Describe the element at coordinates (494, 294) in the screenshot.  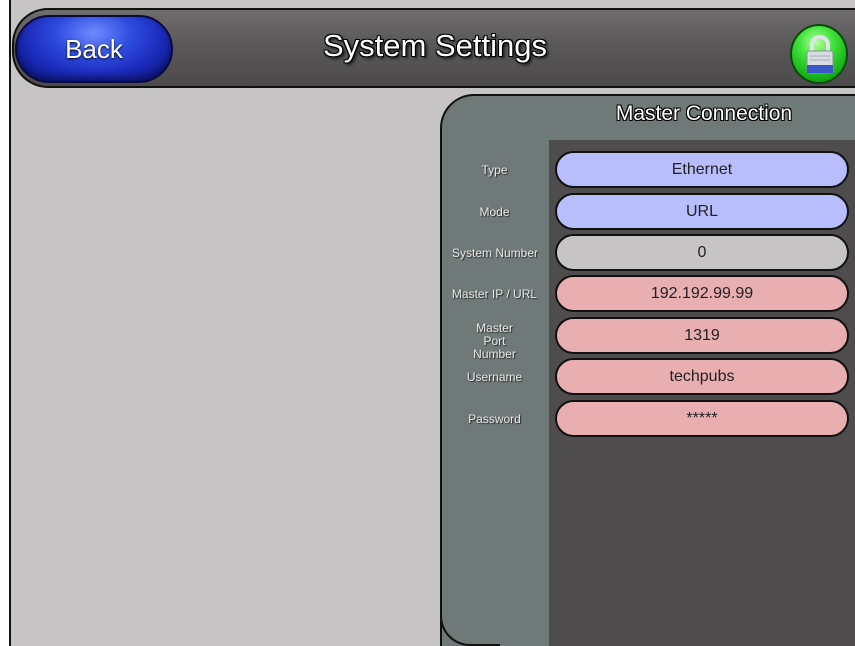
I see `field-label-master-ip-url: Master IP / URL` at that location.